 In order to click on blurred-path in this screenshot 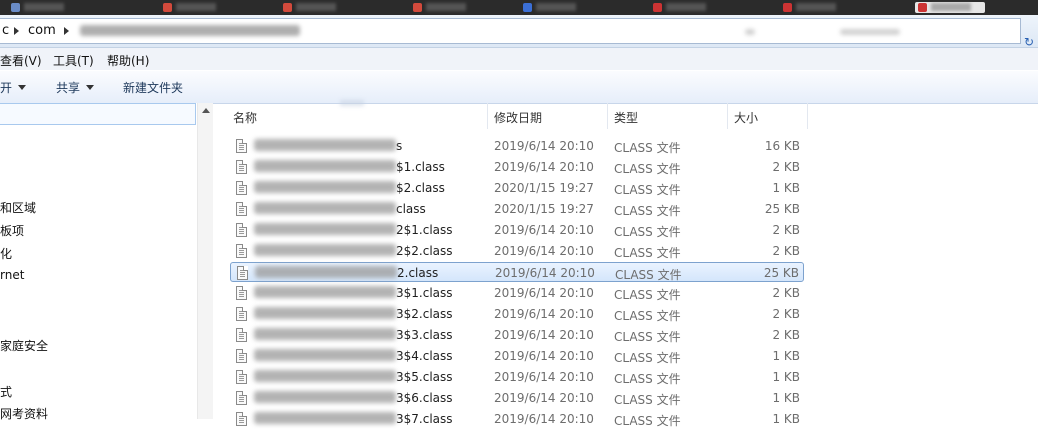, I will do `click(190, 30)`.